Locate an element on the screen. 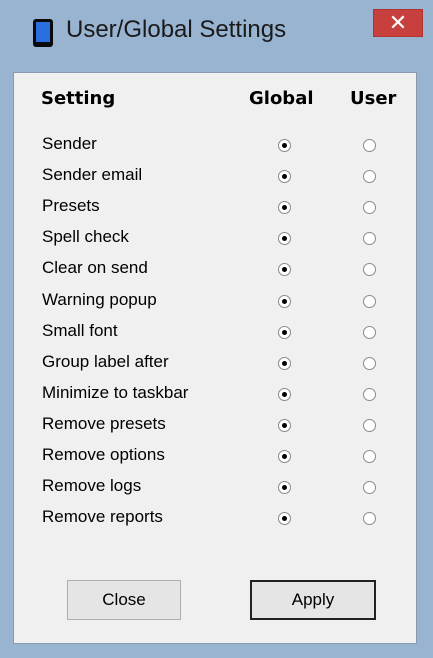  setting-row: Minimize to taskbar is located at coordinates (215, 395).